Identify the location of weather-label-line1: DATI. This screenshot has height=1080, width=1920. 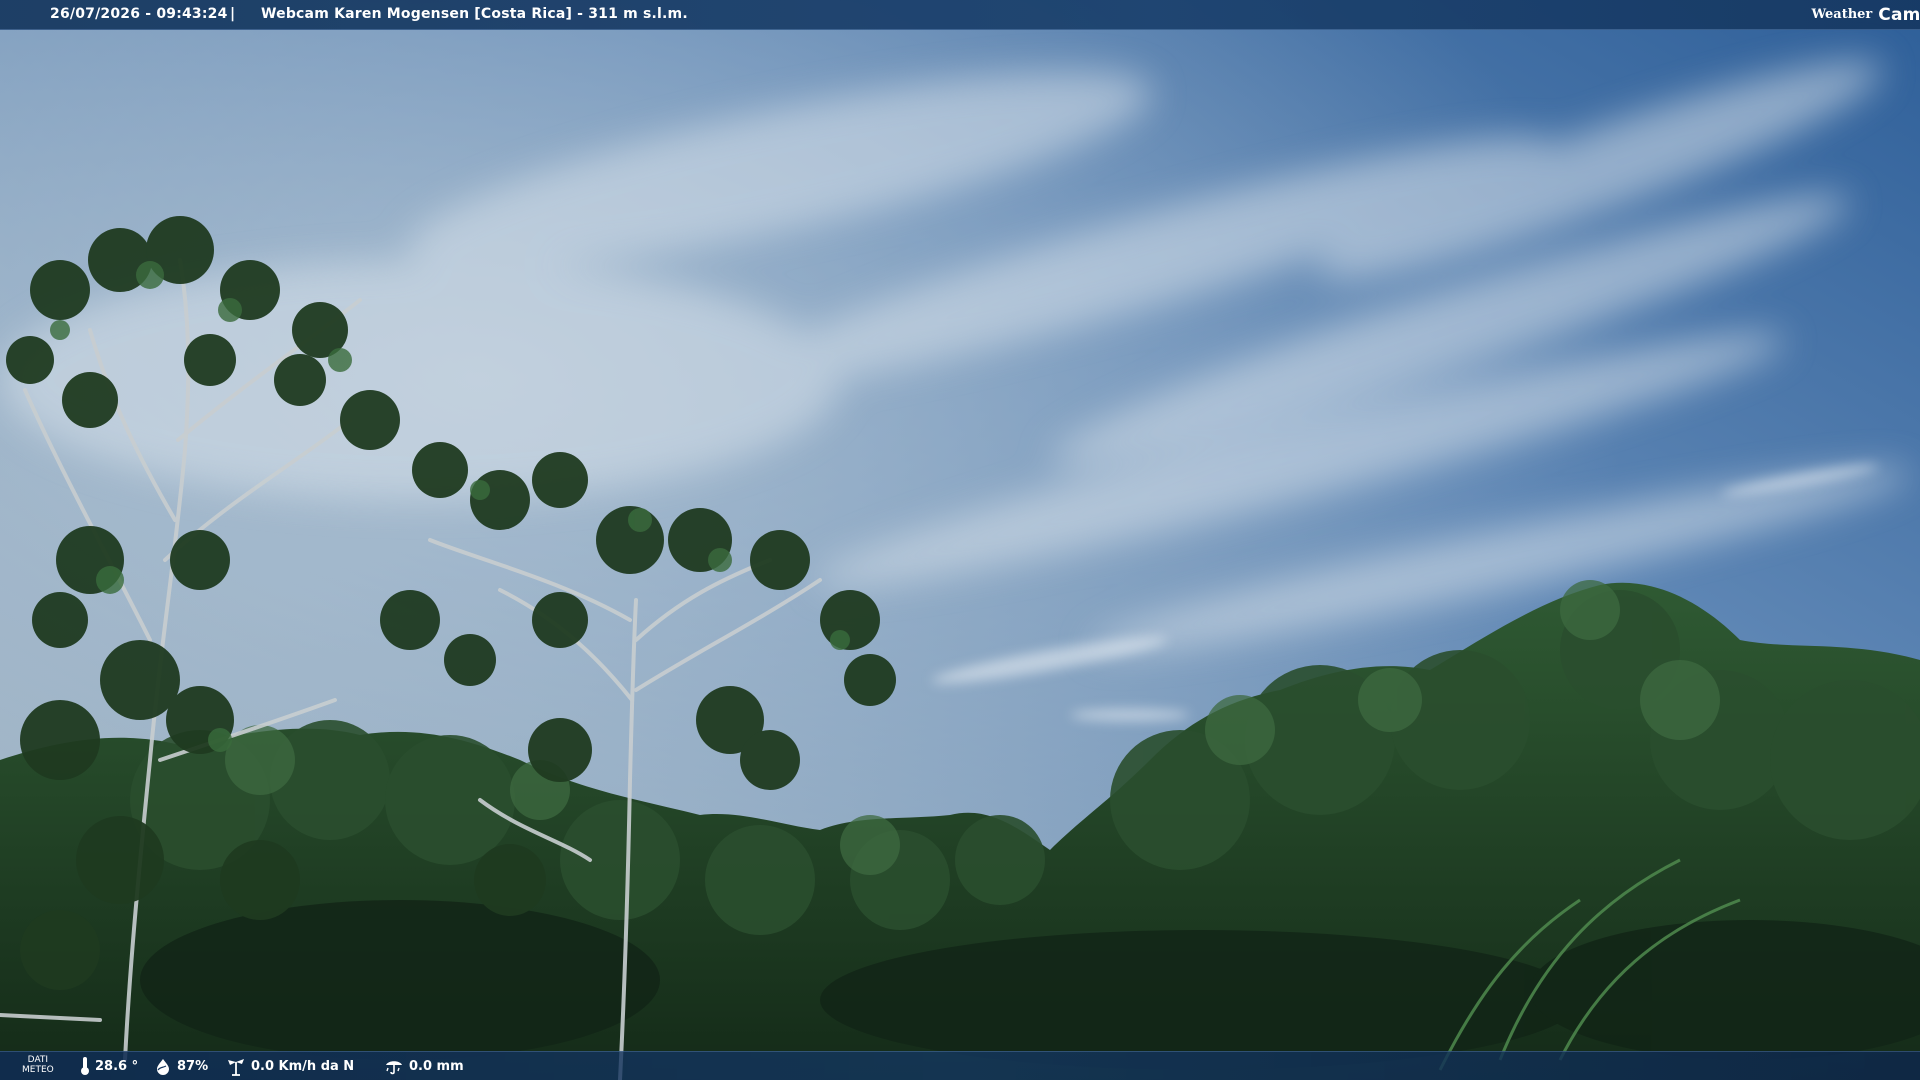
(38, 1060).